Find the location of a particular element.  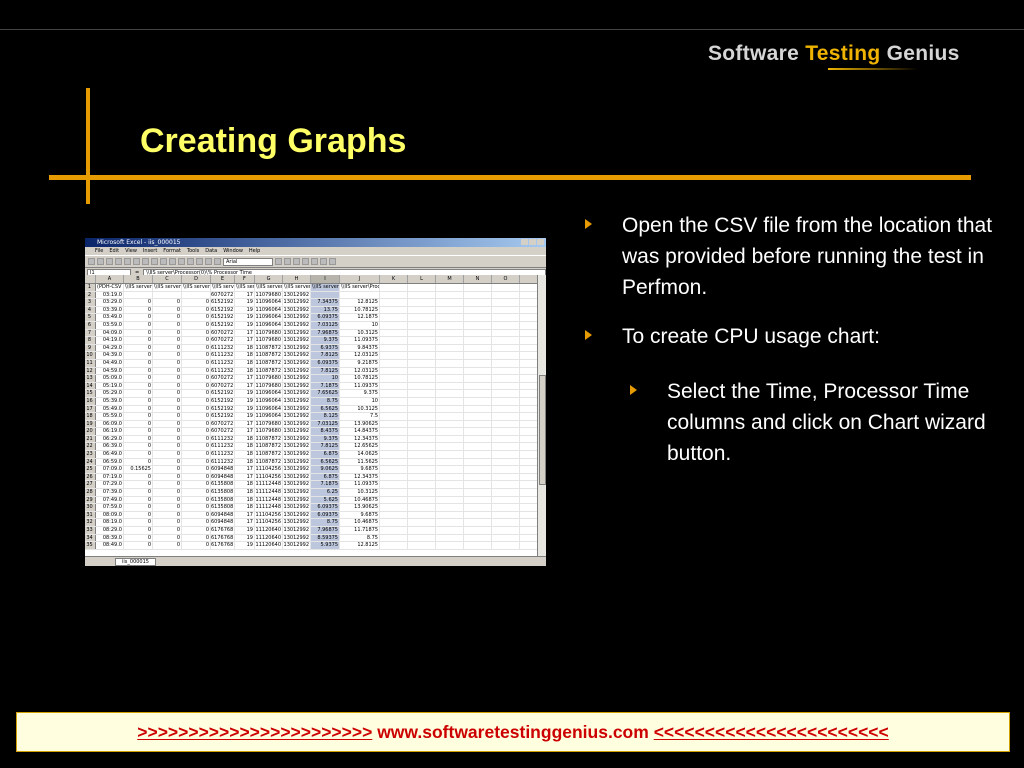

horizontal-accent-bar is located at coordinates (510, 177).